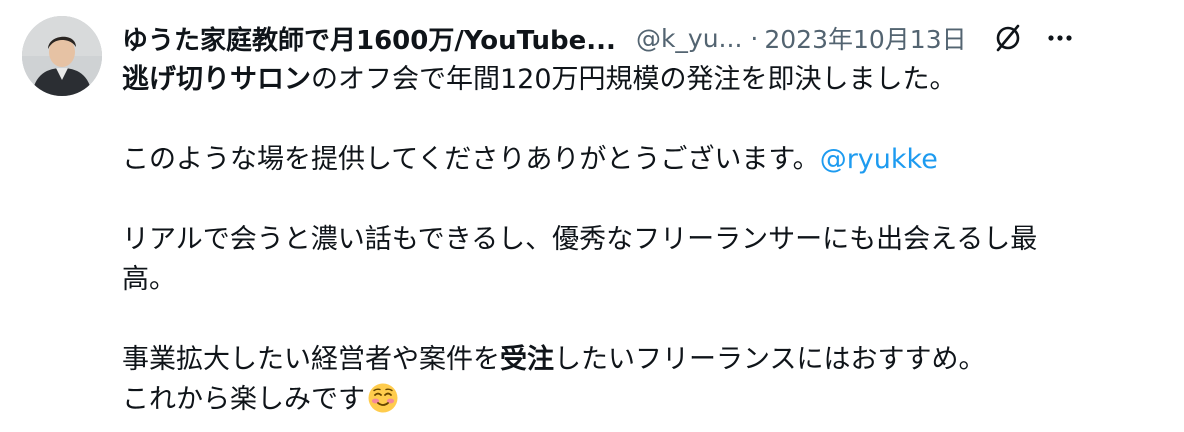 This screenshot has width=1184, height=432. What do you see at coordinates (216, 79) in the screenshot?
I see `salon-name: 逃げ切りサロン` at bounding box center [216, 79].